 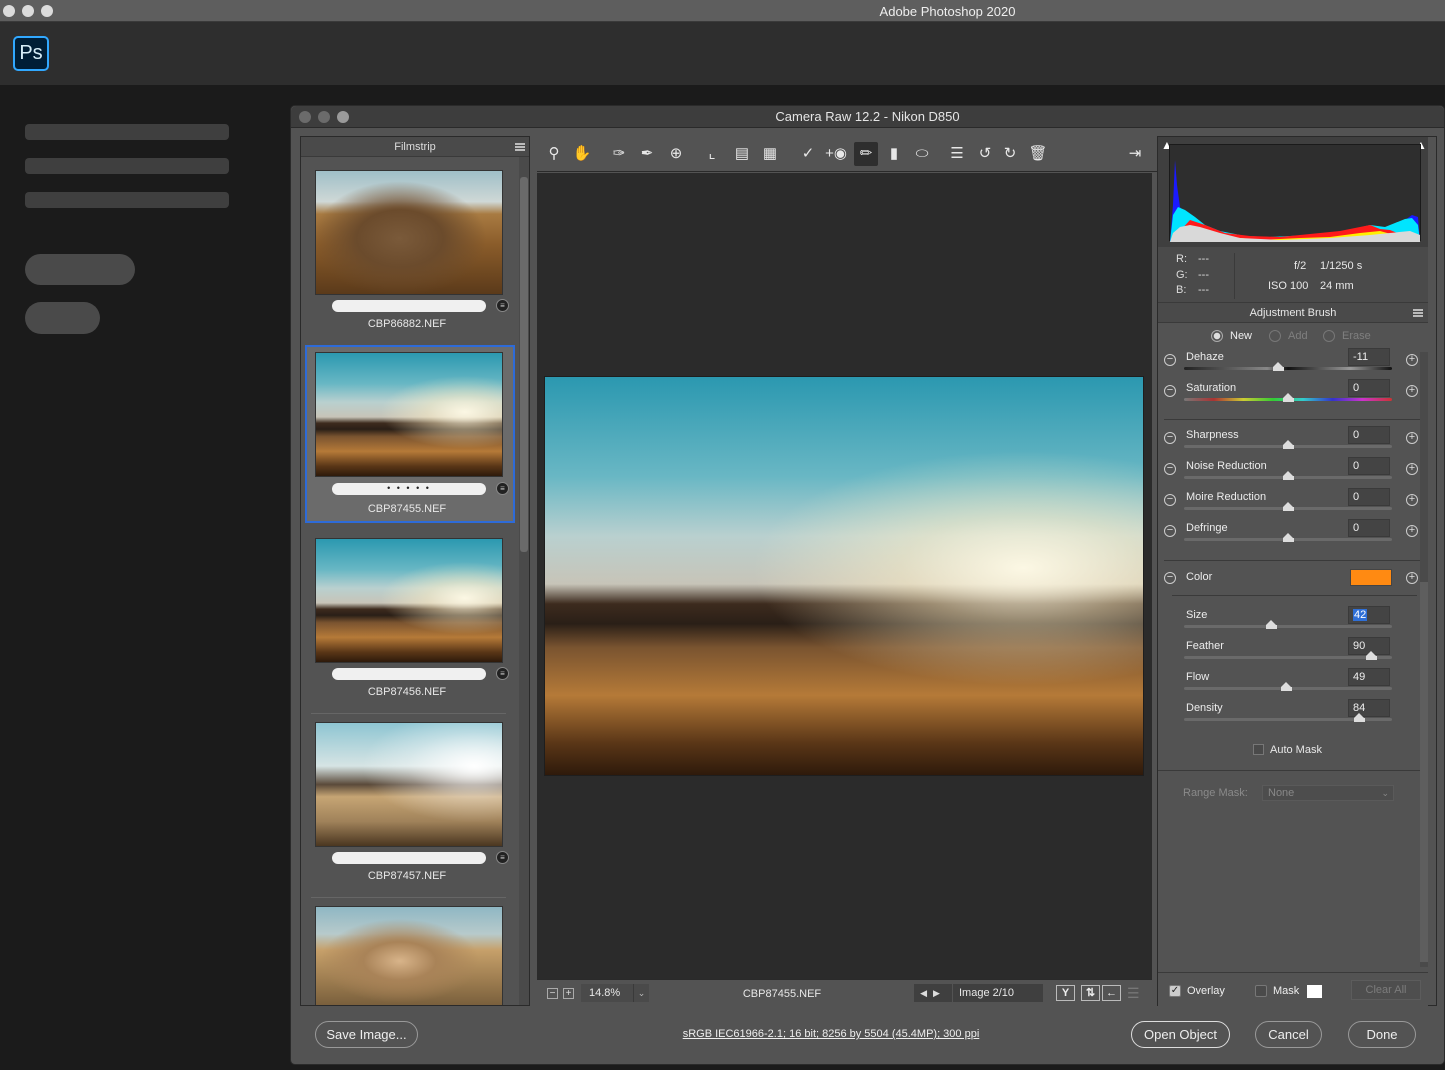 What do you see at coordinates (894, 154) in the screenshot?
I see `graduated-filter-icon: ▮` at bounding box center [894, 154].